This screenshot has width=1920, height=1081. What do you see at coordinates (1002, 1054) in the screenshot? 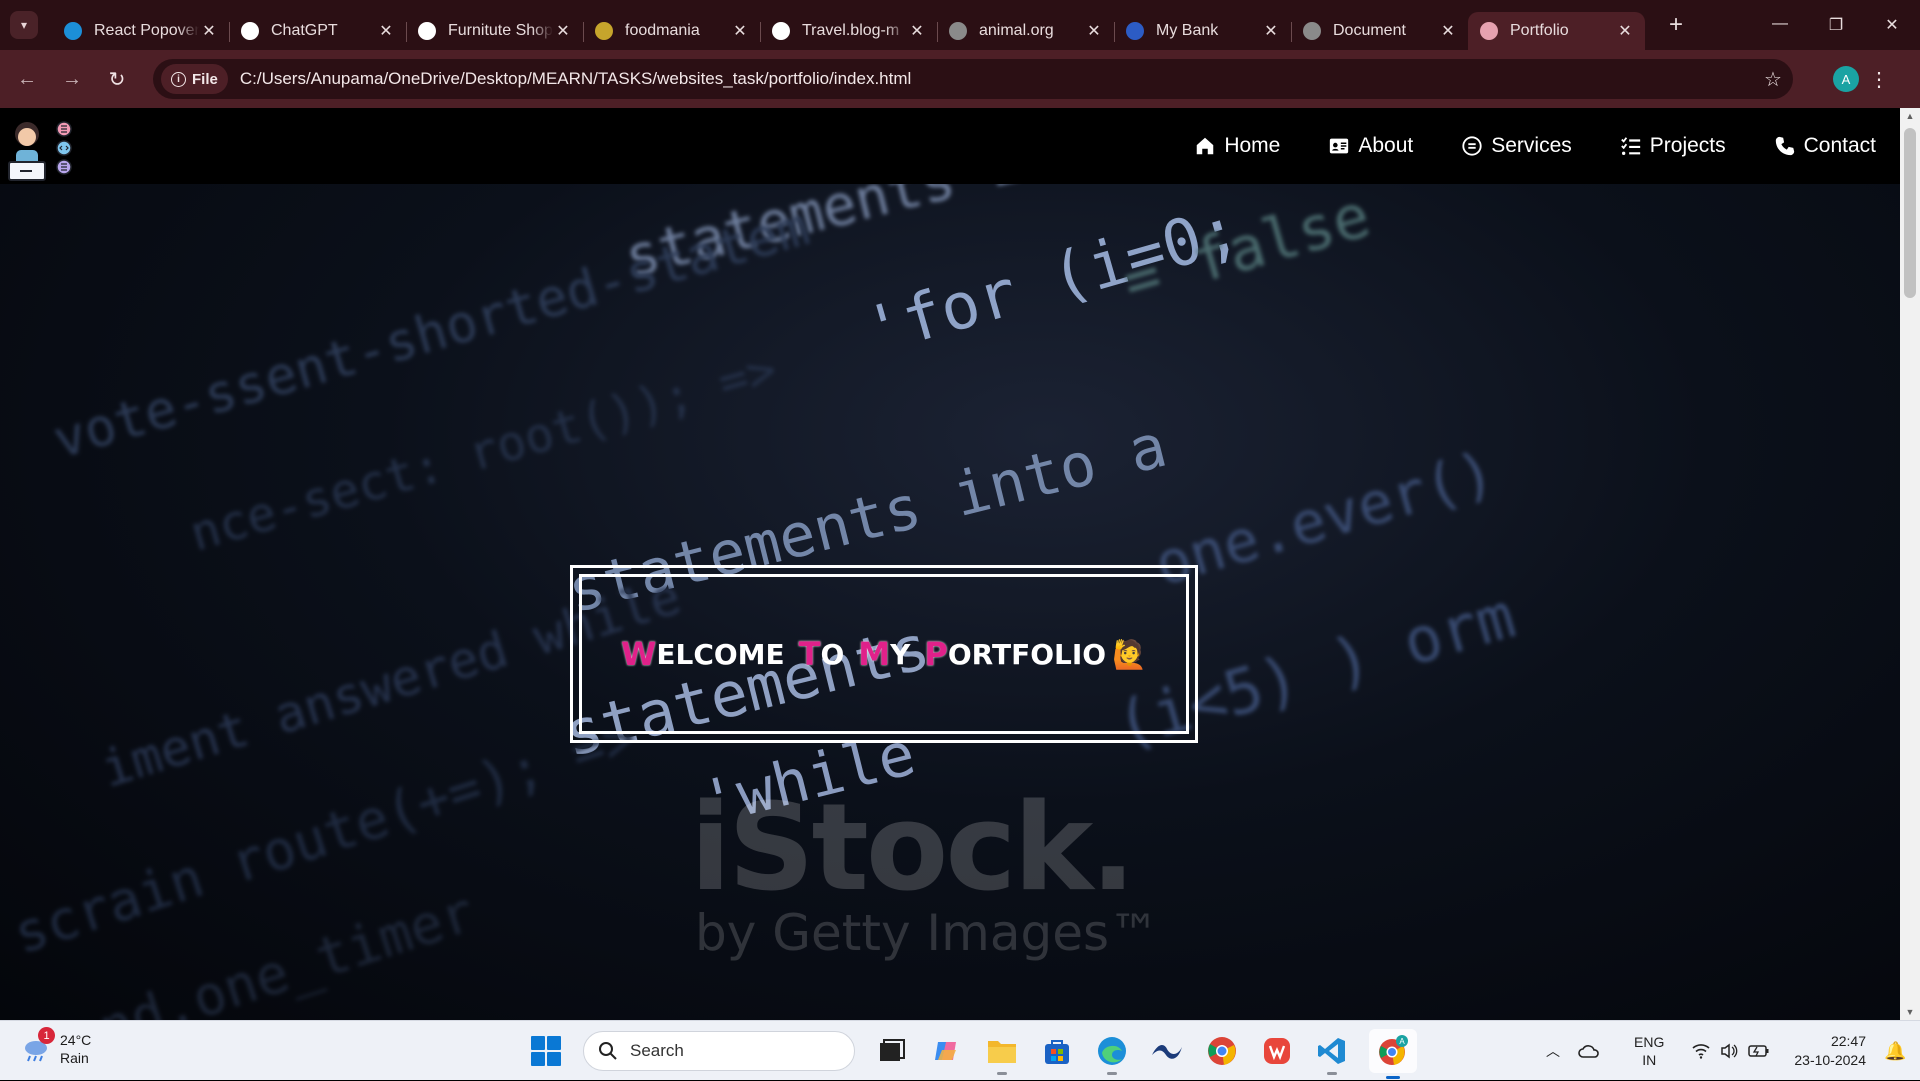
I see `file-explorer-icon` at bounding box center [1002, 1054].